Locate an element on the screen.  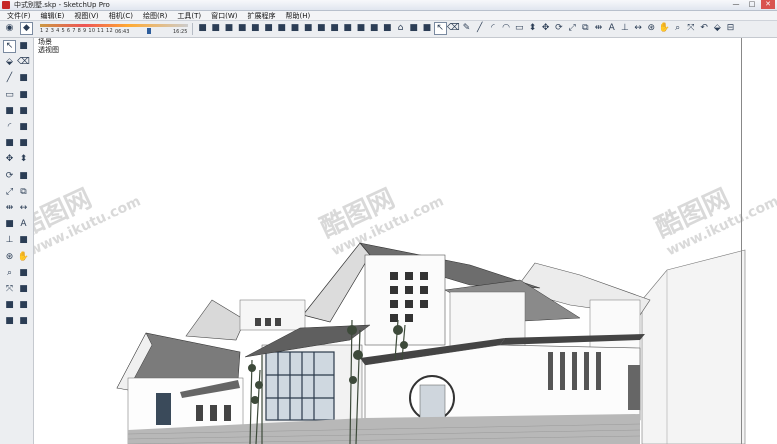
minimize-button: — is located at coordinates (736, 4).